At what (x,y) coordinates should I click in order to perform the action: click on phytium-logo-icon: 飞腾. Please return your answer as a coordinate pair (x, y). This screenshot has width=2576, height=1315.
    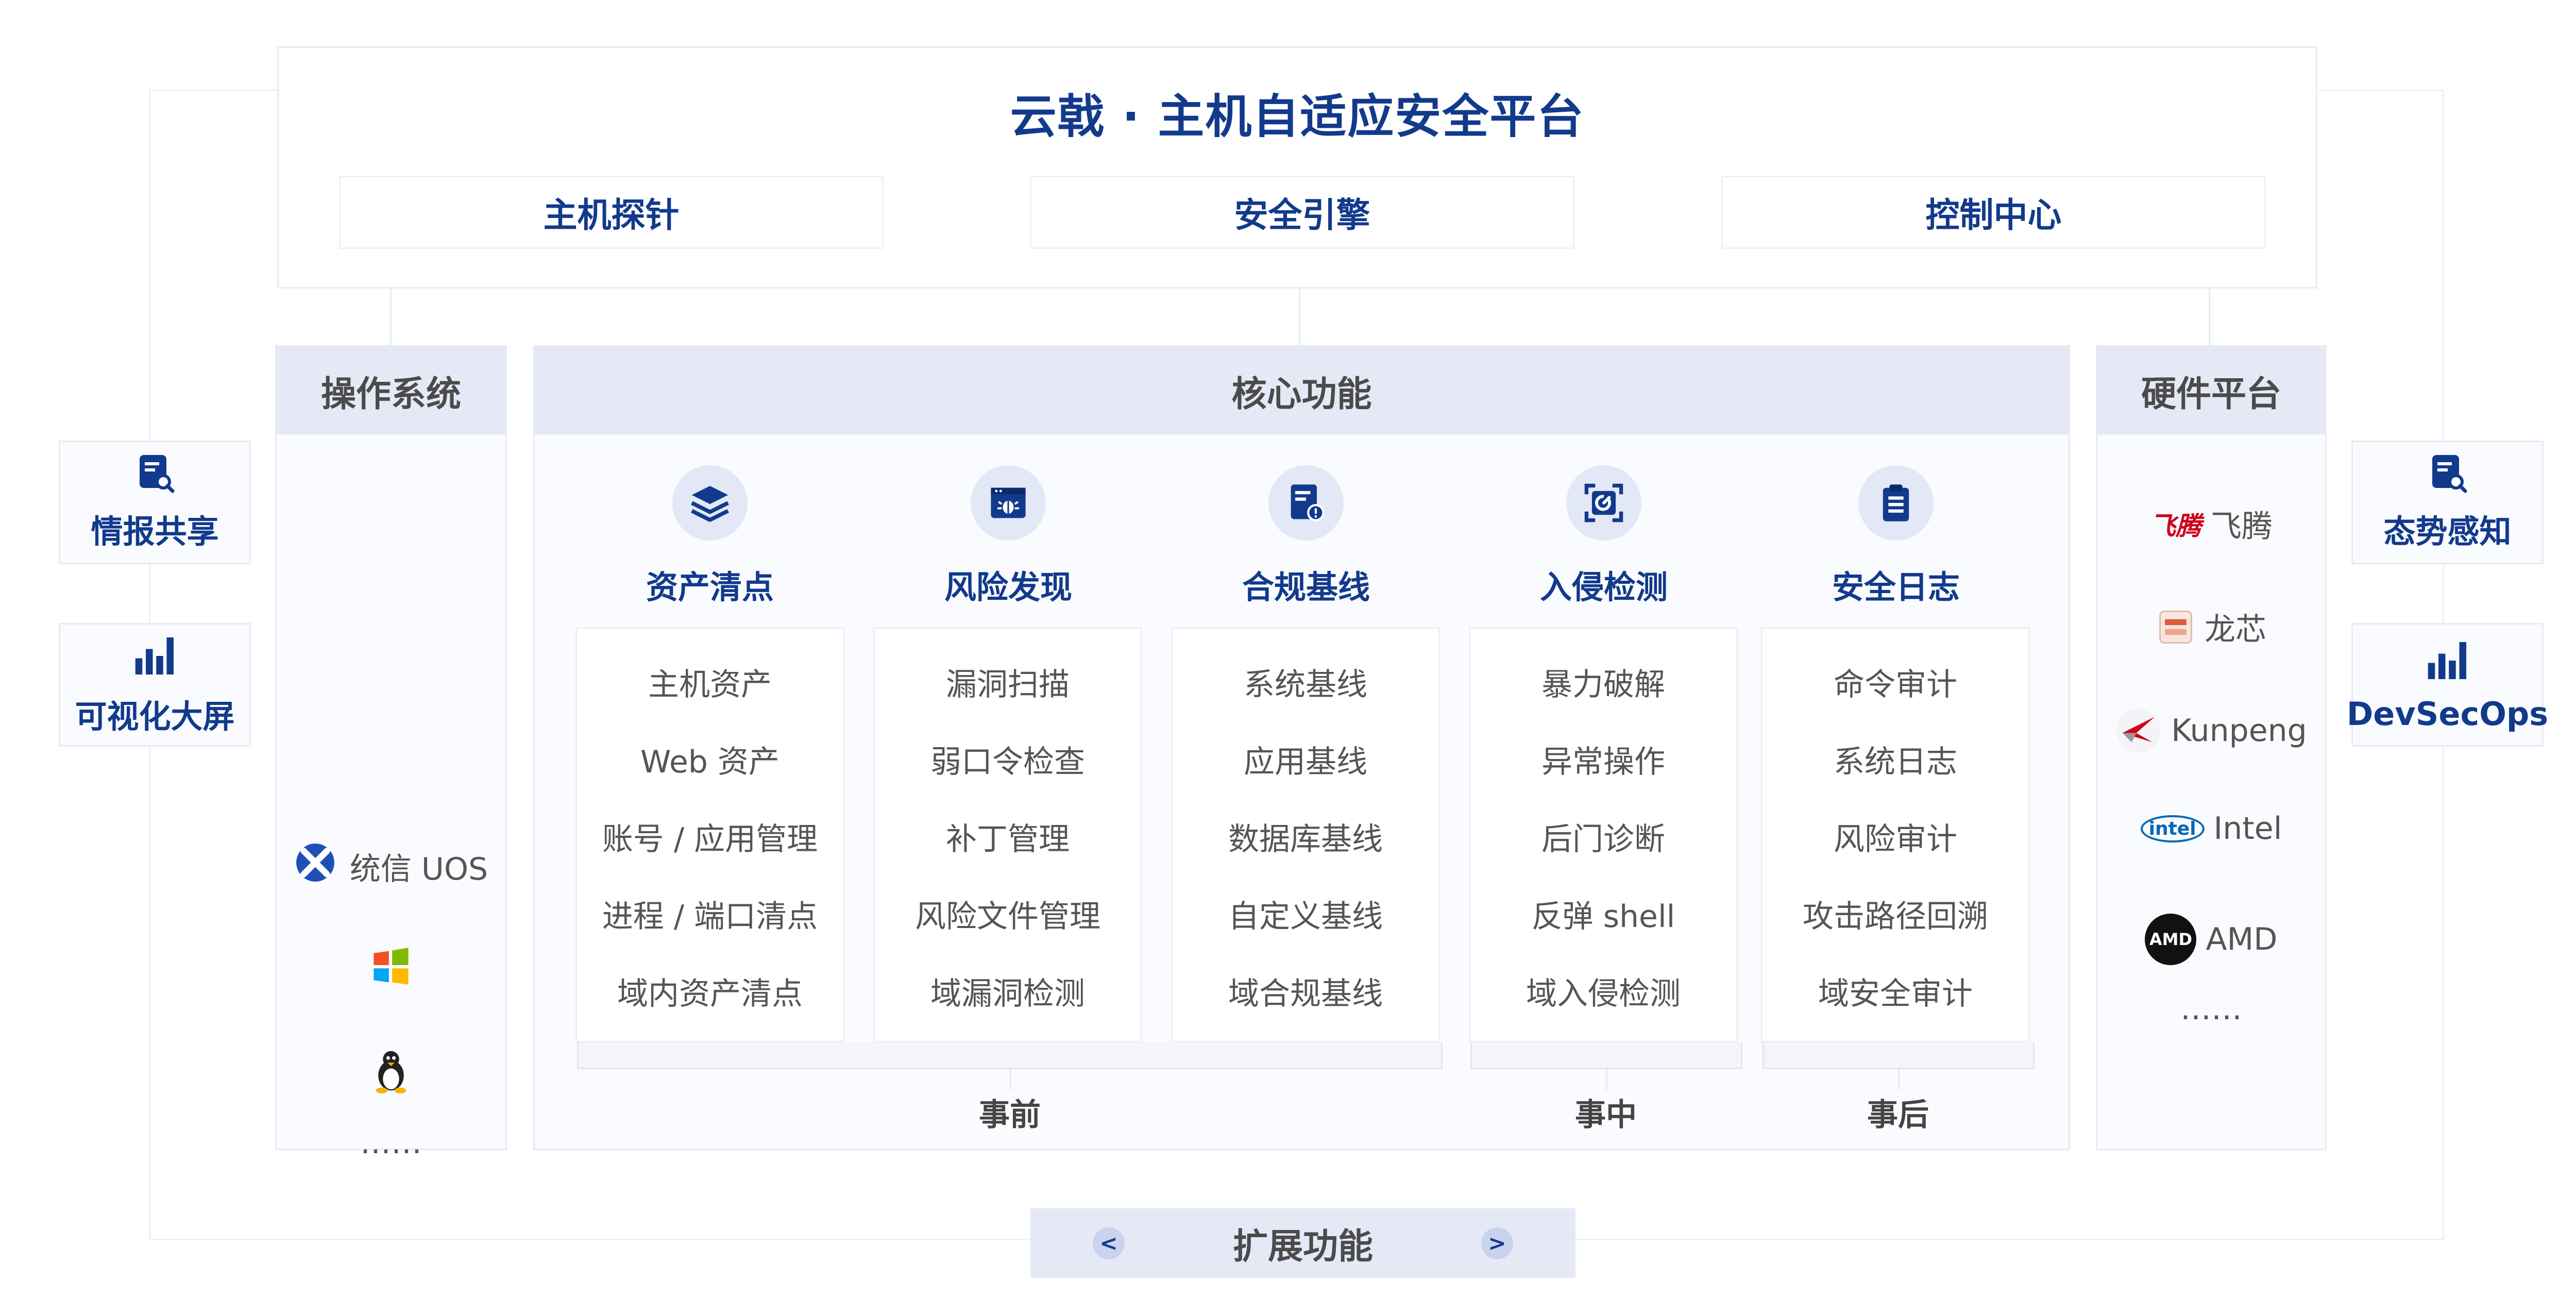
    Looking at the image, I should click on (2175, 526).